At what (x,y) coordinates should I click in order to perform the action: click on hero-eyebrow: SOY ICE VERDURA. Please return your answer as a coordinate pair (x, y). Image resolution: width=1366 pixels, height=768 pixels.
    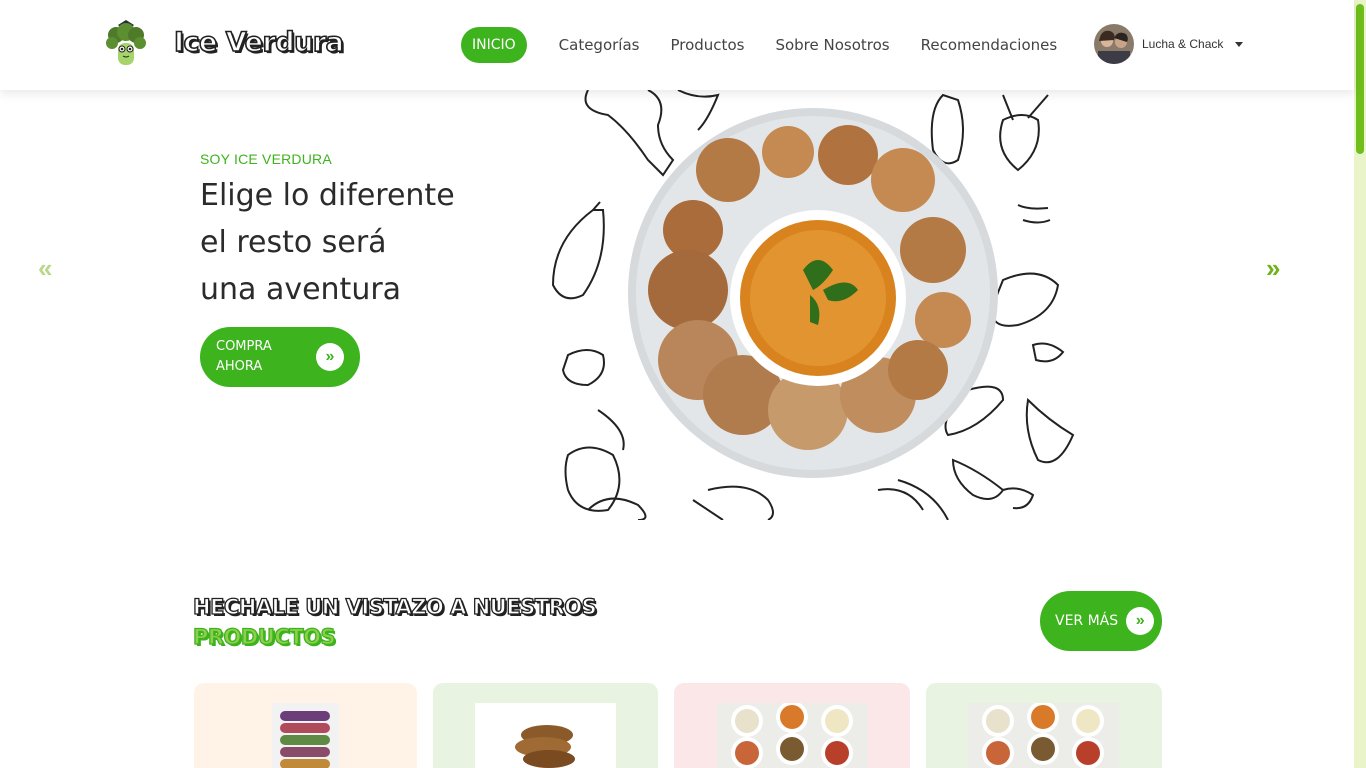
    Looking at the image, I should click on (266, 159).